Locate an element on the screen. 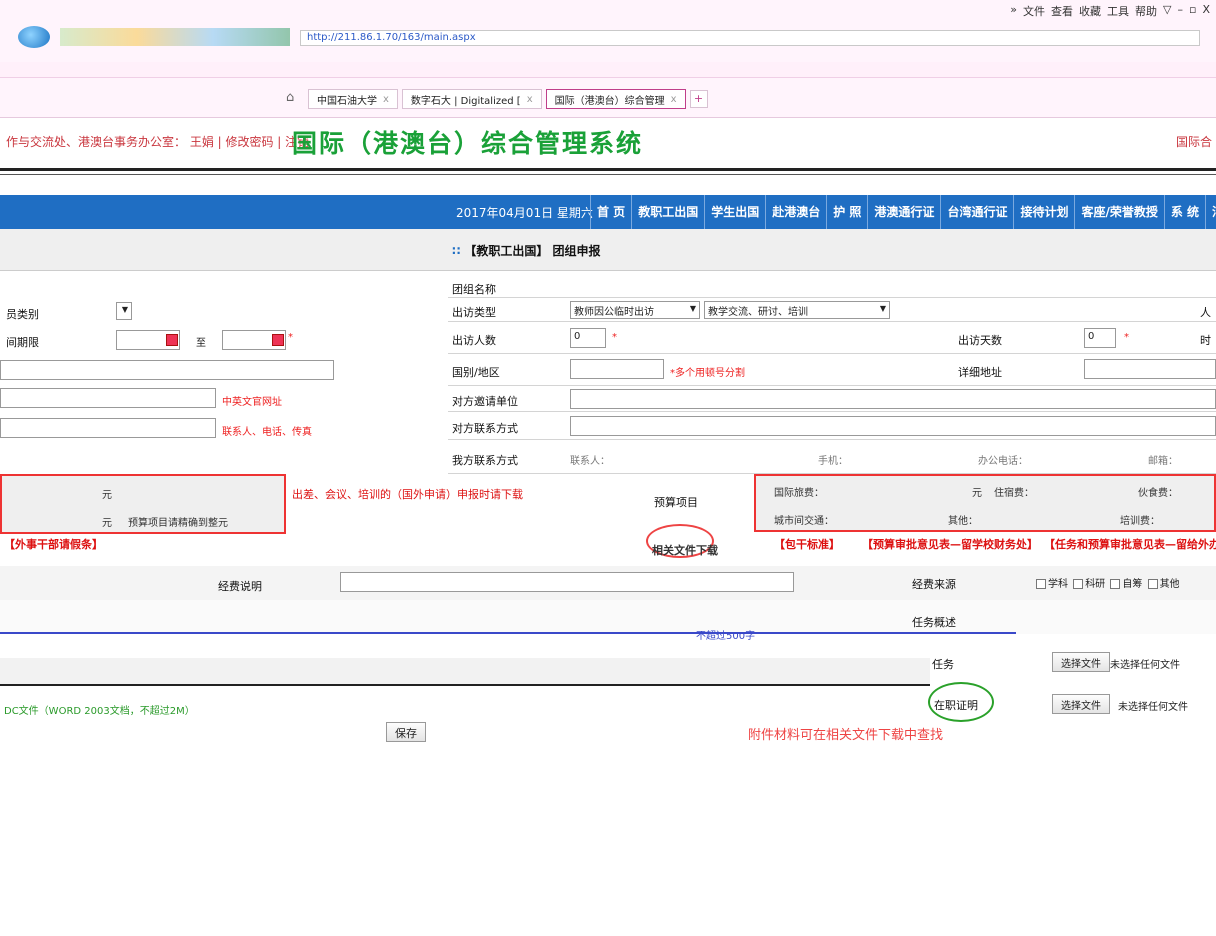  tab-cup: 中国石油大学 x is located at coordinates (353, 99).